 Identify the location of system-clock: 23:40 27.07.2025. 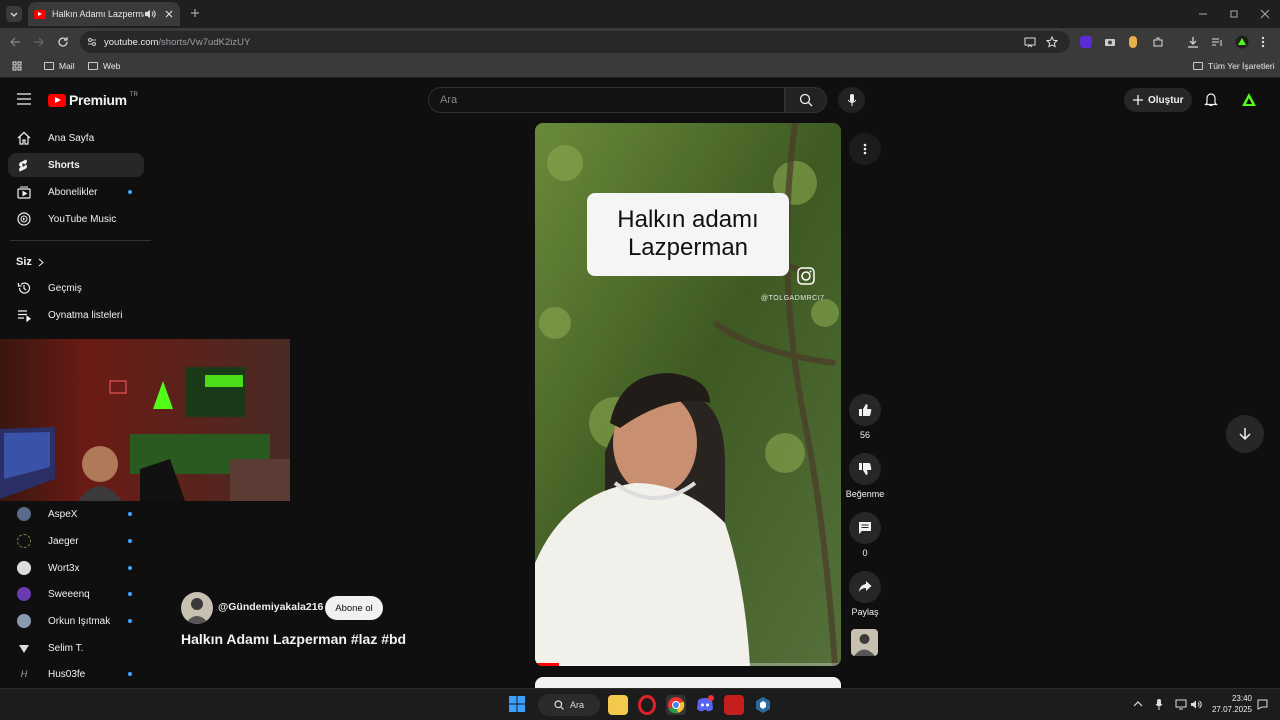
(1230, 704).